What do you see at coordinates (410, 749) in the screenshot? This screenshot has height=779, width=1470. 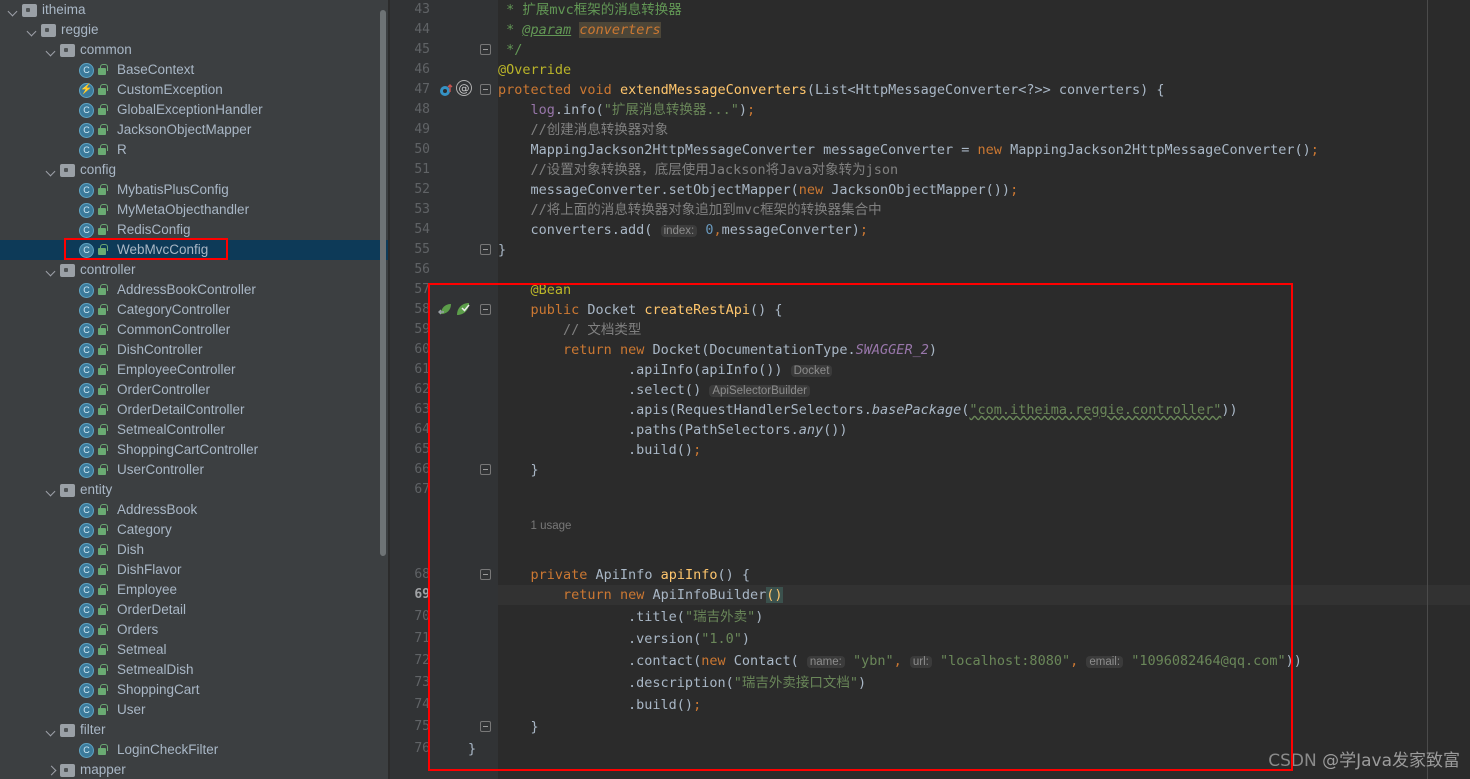 I see `line-number-76: 76` at bounding box center [410, 749].